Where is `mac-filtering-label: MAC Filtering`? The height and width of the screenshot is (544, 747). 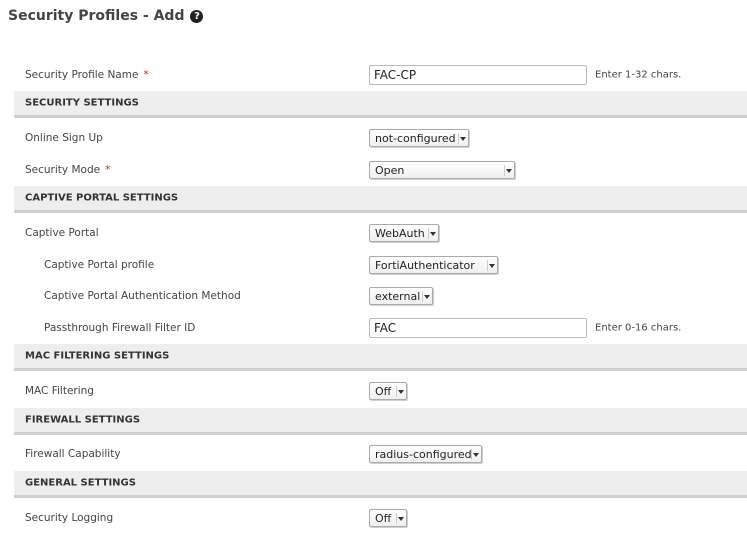 mac-filtering-label: MAC Filtering is located at coordinates (59, 391).